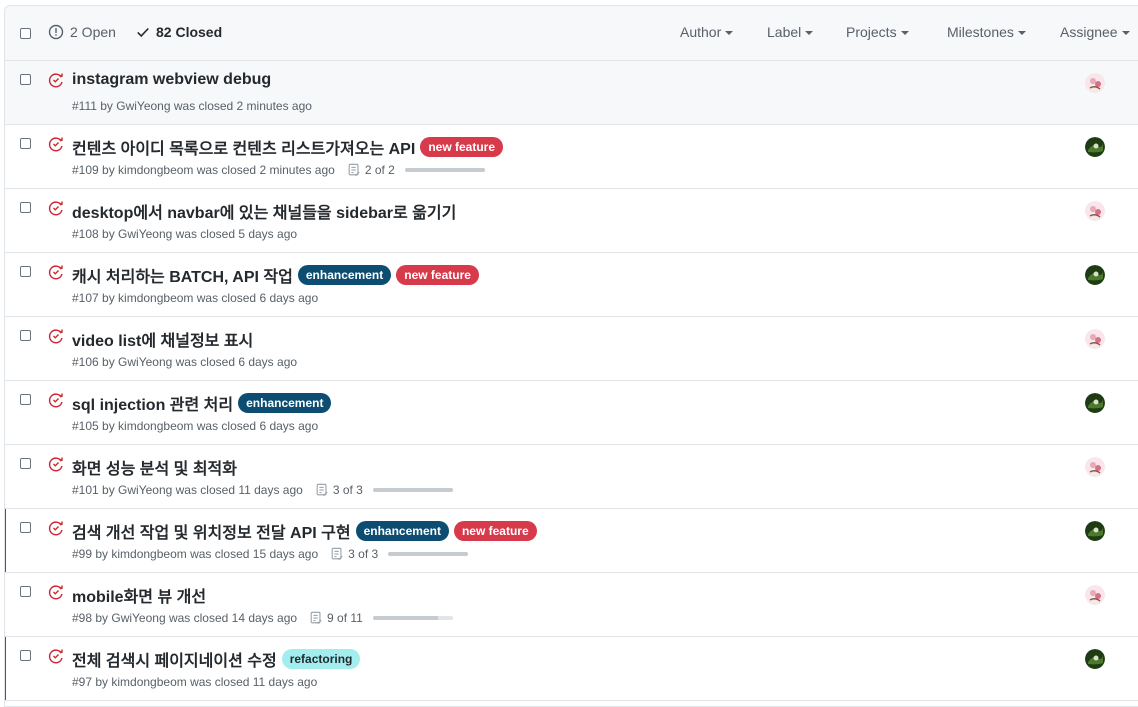  I want to click on assignee-filter-label: Assignee, so click(1089, 32).